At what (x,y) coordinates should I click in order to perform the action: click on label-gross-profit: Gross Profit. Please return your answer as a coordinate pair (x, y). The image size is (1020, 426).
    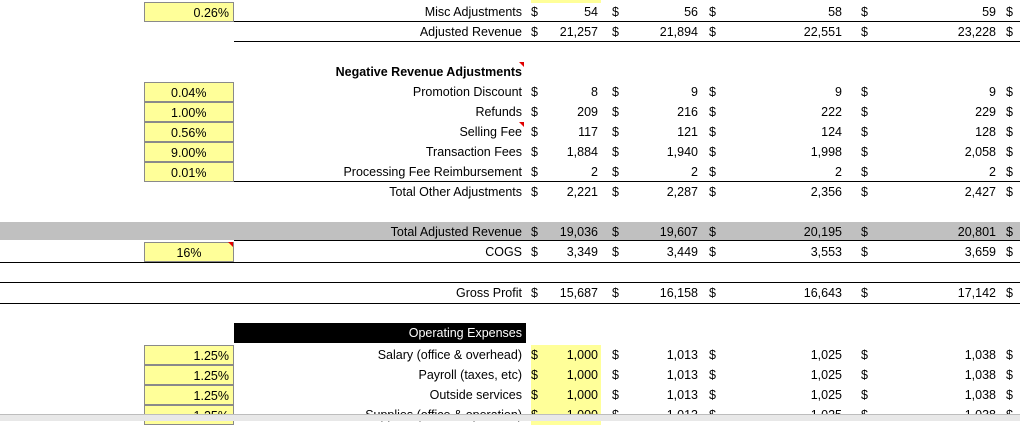
    Looking at the image, I should click on (490, 293).